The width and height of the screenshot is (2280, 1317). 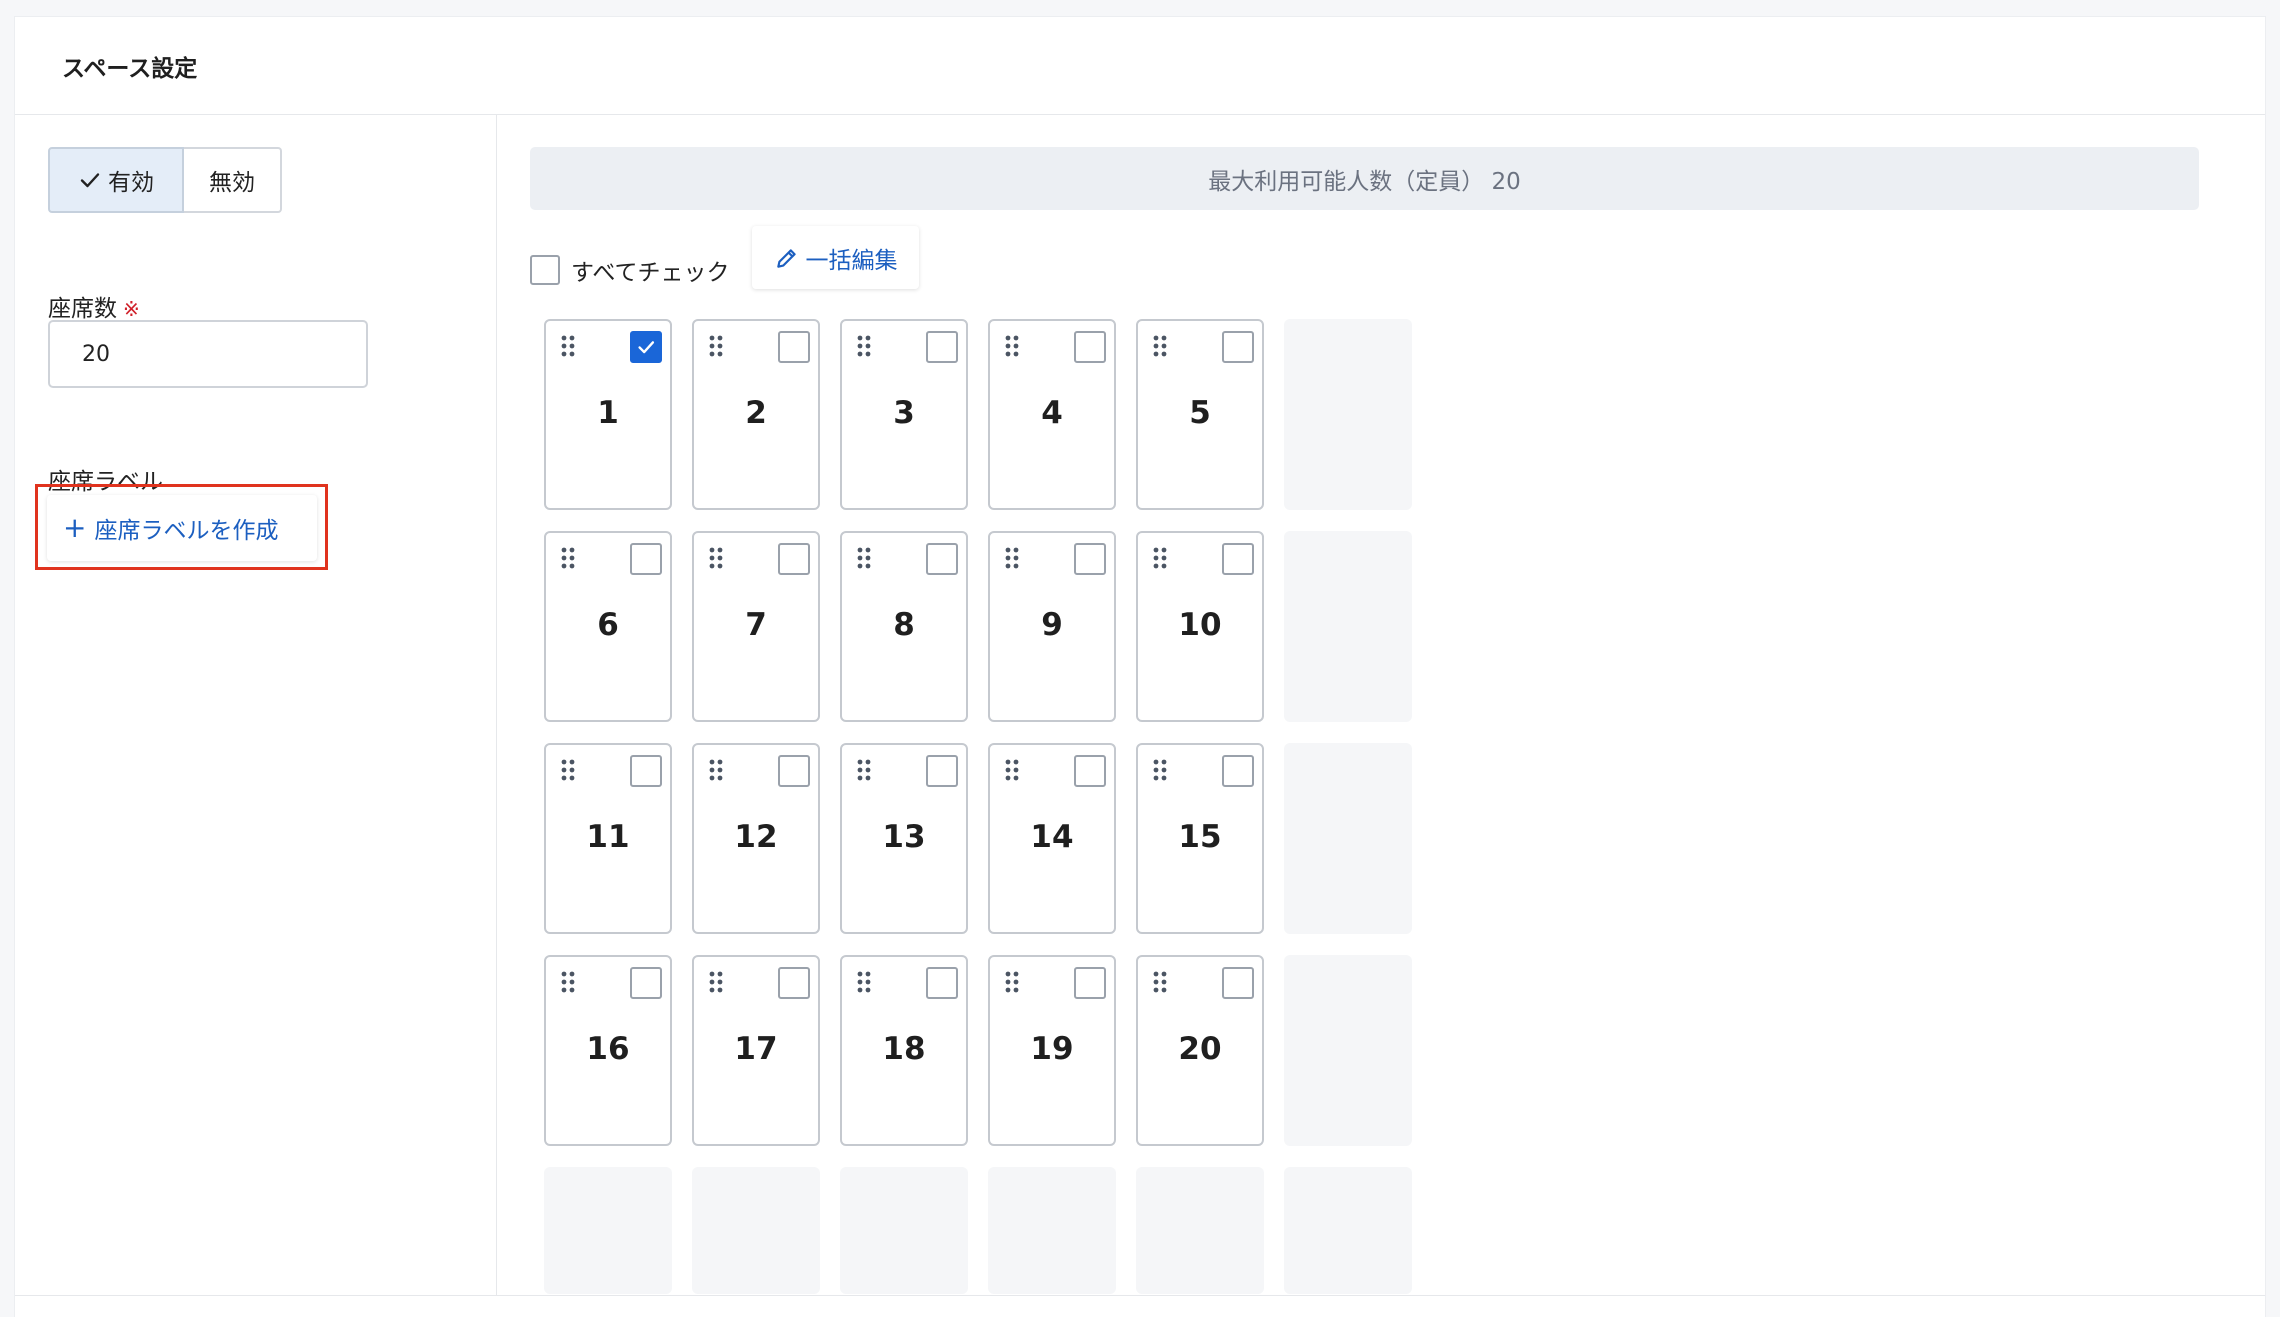 I want to click on panel-title: スペース設定, so click(x=130, y=69).